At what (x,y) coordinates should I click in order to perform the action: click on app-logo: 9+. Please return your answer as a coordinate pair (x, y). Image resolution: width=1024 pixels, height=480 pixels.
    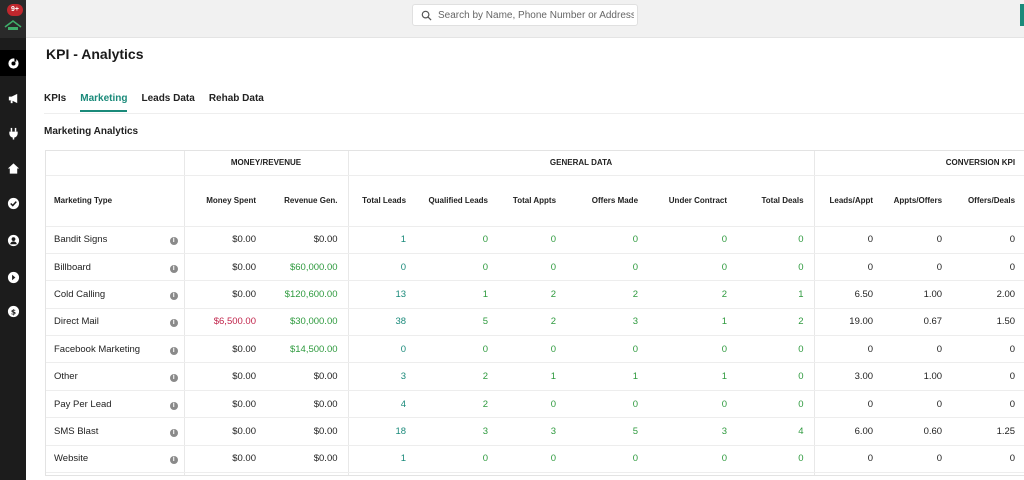
    Looking at the image, I should click on (13, 19).